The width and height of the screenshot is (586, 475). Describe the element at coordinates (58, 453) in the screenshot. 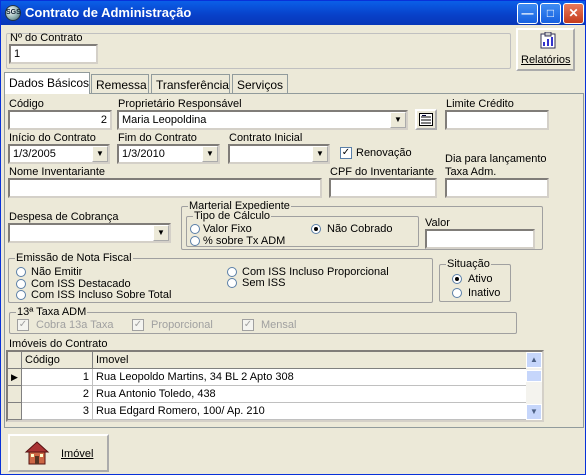

I see `imovel-button: Imóvel` at that location.